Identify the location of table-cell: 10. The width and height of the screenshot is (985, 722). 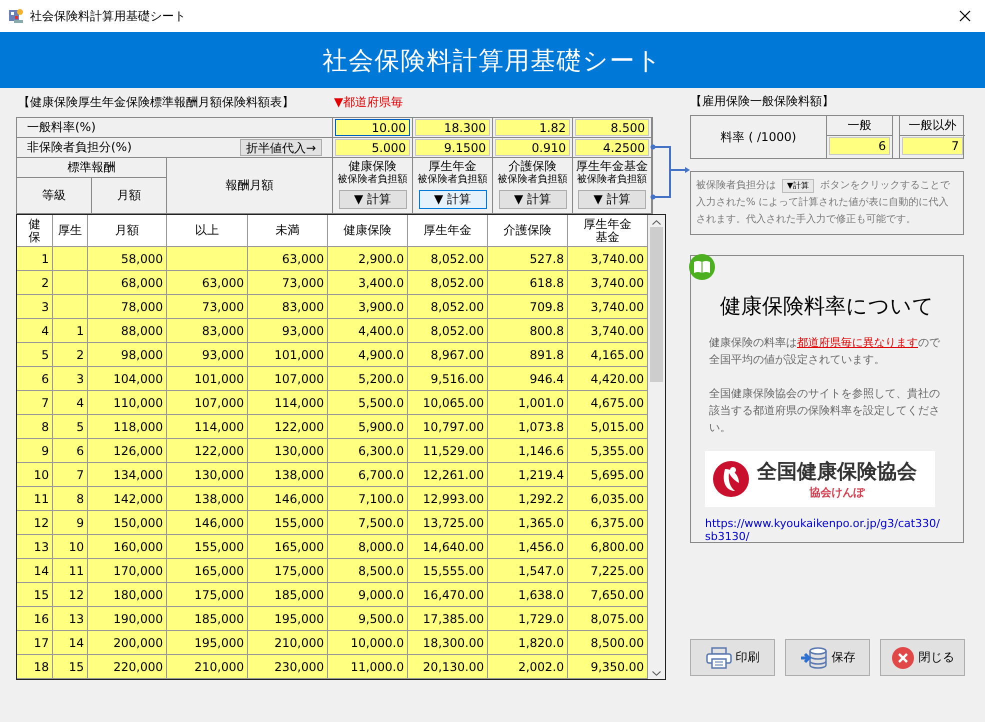
(34, 474).